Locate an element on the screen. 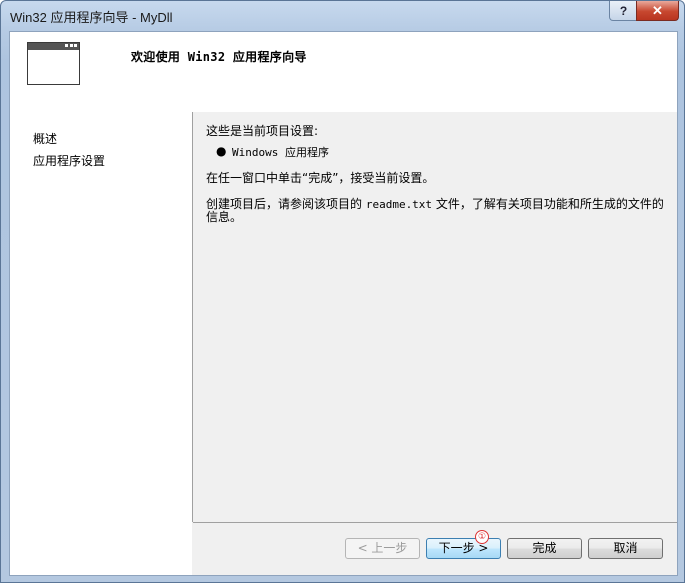 The image size is (685, 583). cancel-button: 取消 is located at coordinates (625, 548).